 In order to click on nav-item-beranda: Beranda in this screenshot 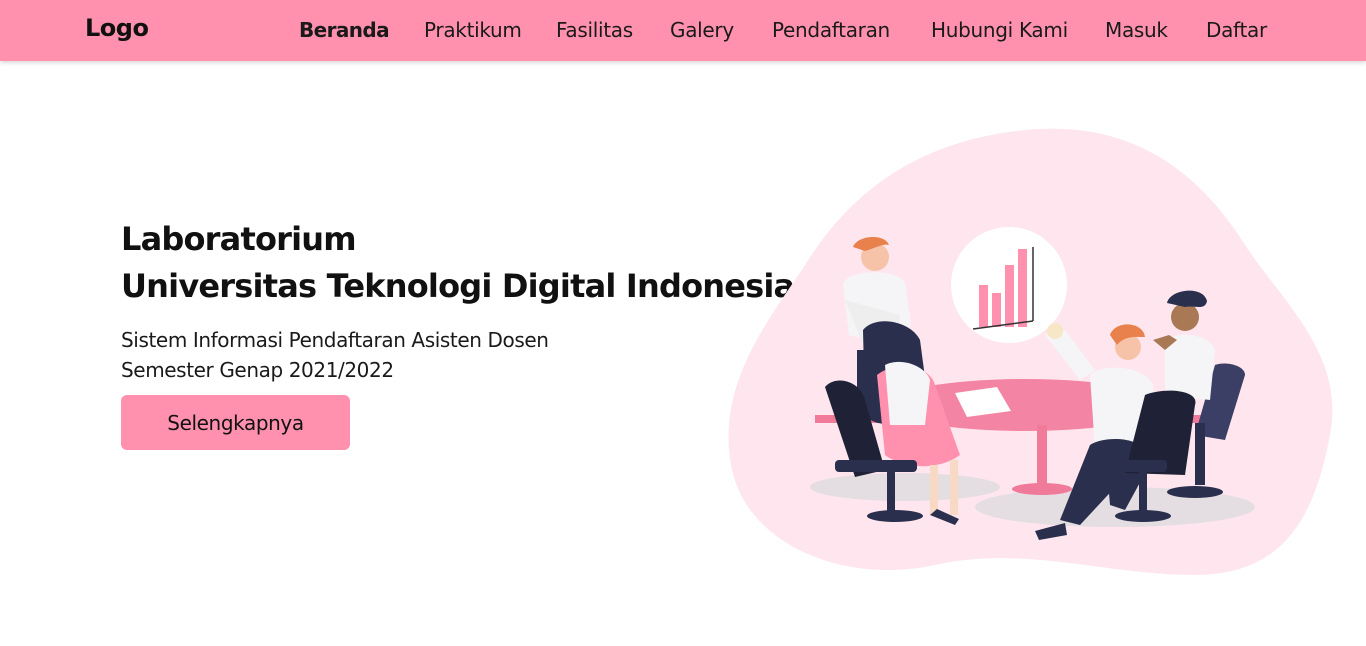, I will do `click(344, 30)`.